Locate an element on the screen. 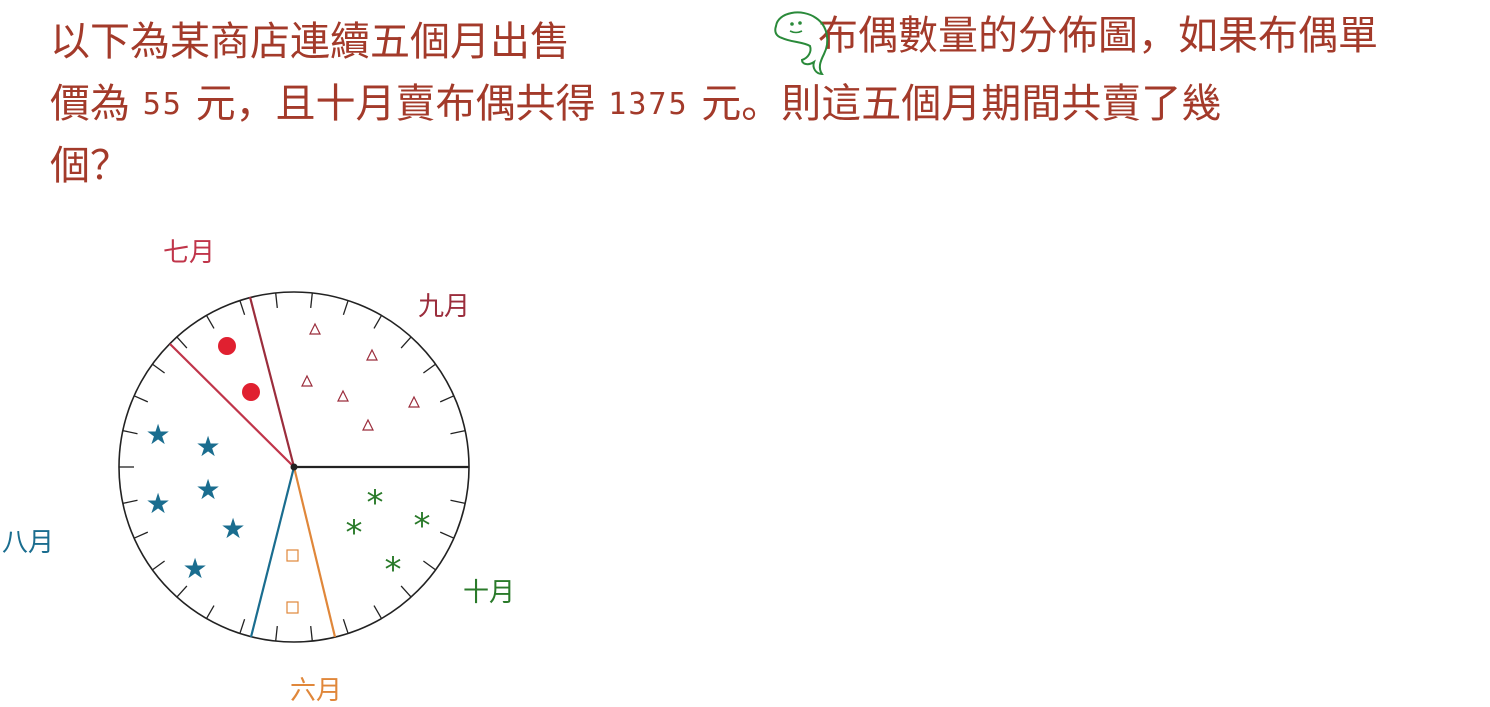 Image resolution: width=1490 pixels, height=707 pixels. pie-center is located at coordinates (294, 467).